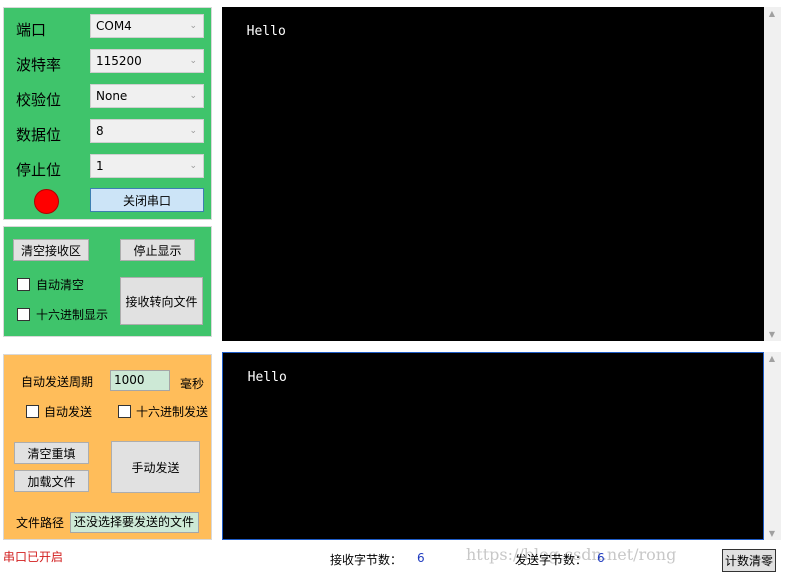 The height and width of the screenshot is (576, 785). I want to click on stopbits-value: 1, so click(100, 166).